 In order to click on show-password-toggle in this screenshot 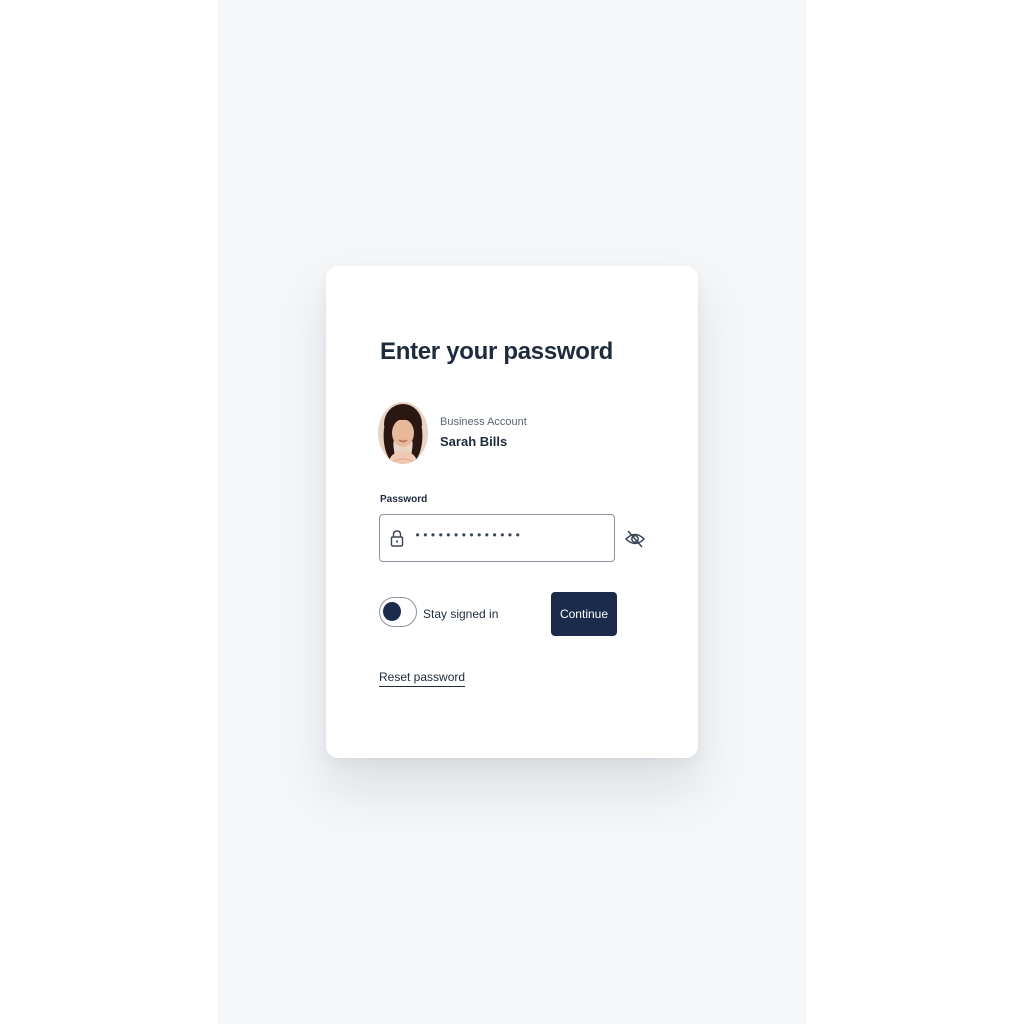, I will do `click(635, 539)`.